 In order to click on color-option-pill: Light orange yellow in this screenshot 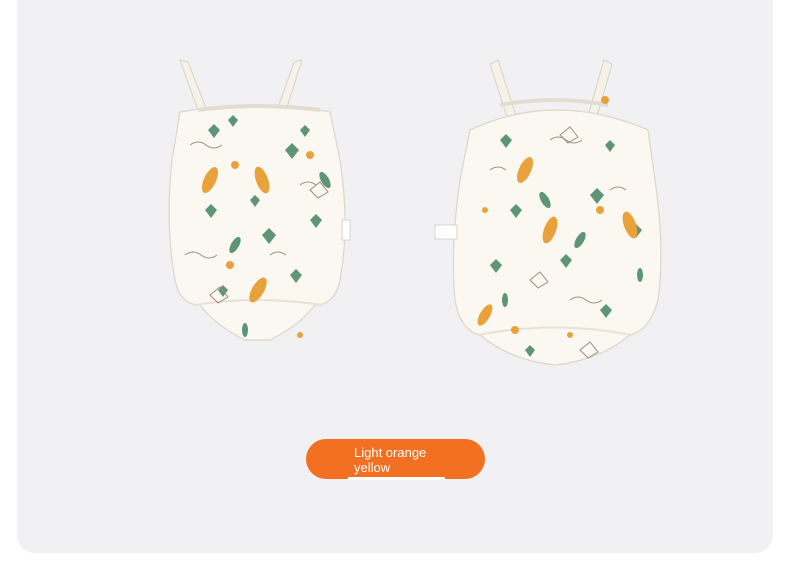, I will do `click(395, 459)`.